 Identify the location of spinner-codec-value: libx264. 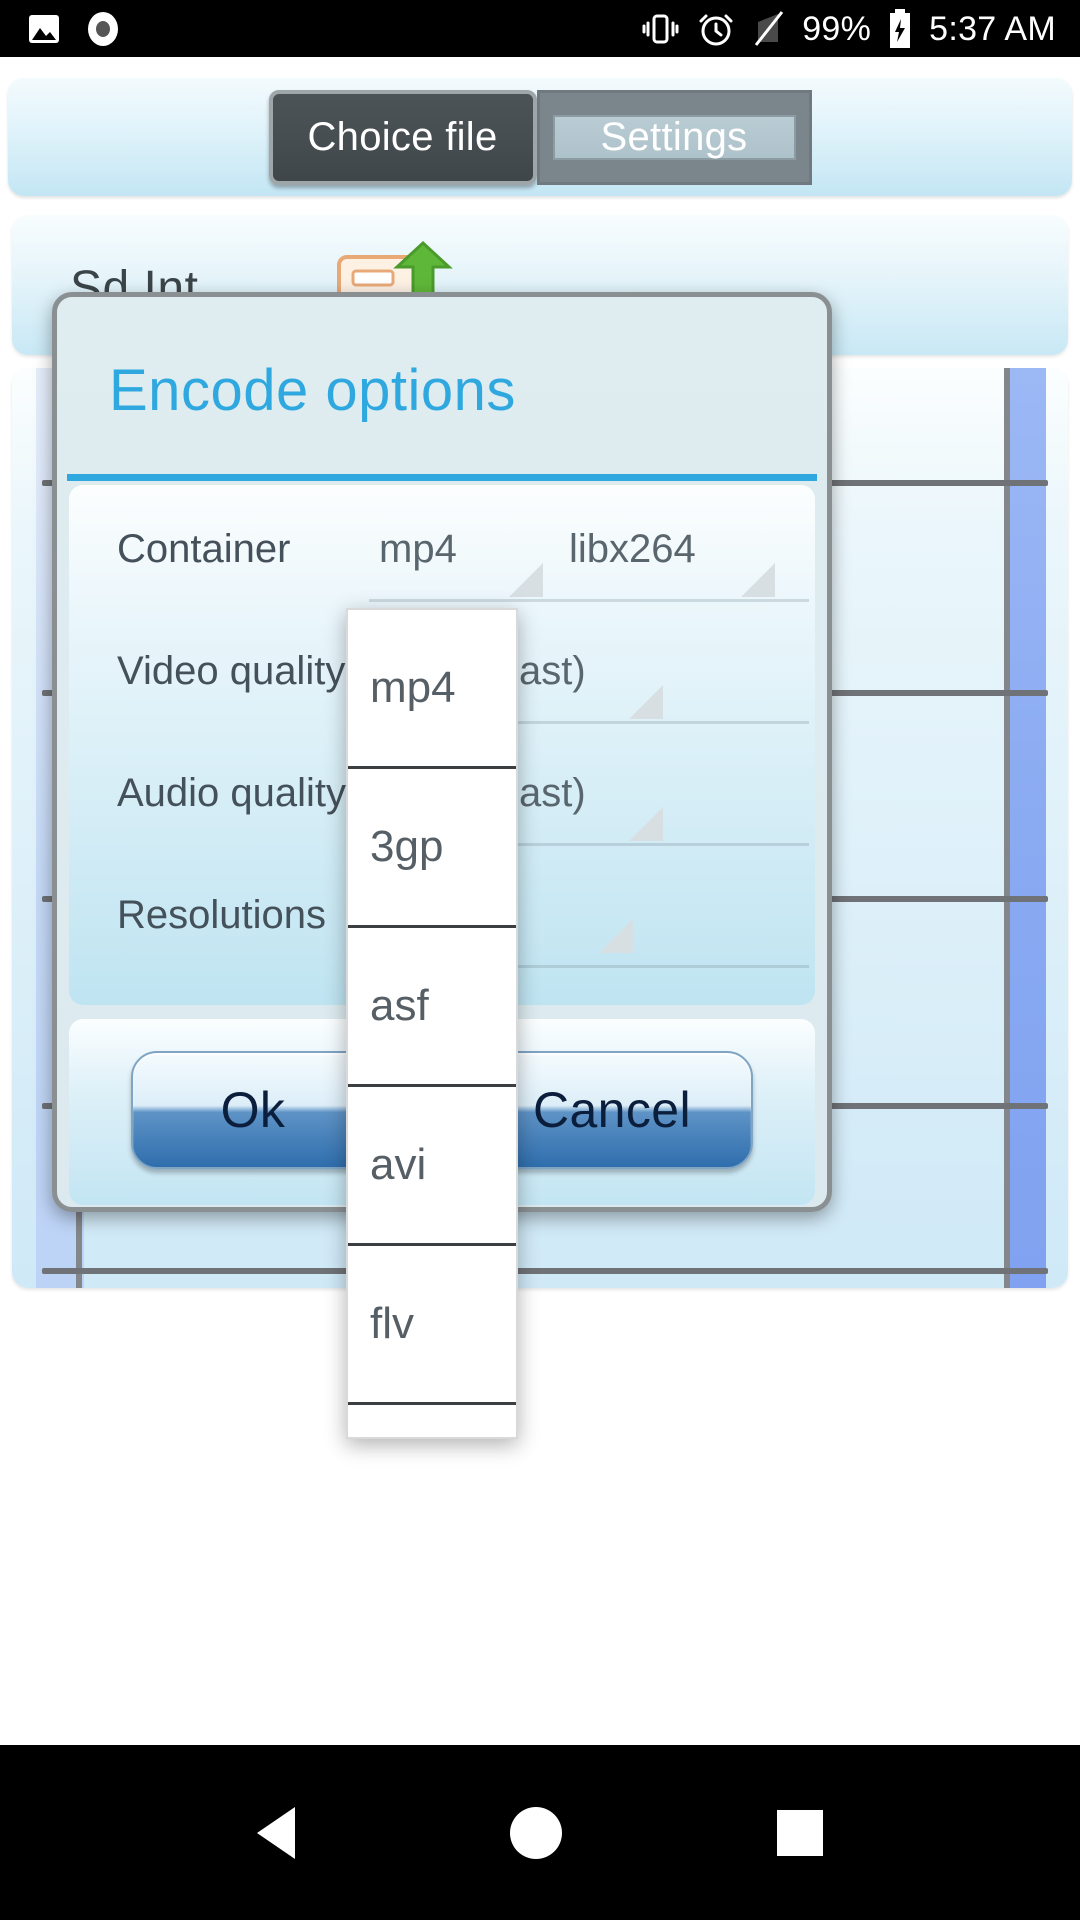
(632, 549).